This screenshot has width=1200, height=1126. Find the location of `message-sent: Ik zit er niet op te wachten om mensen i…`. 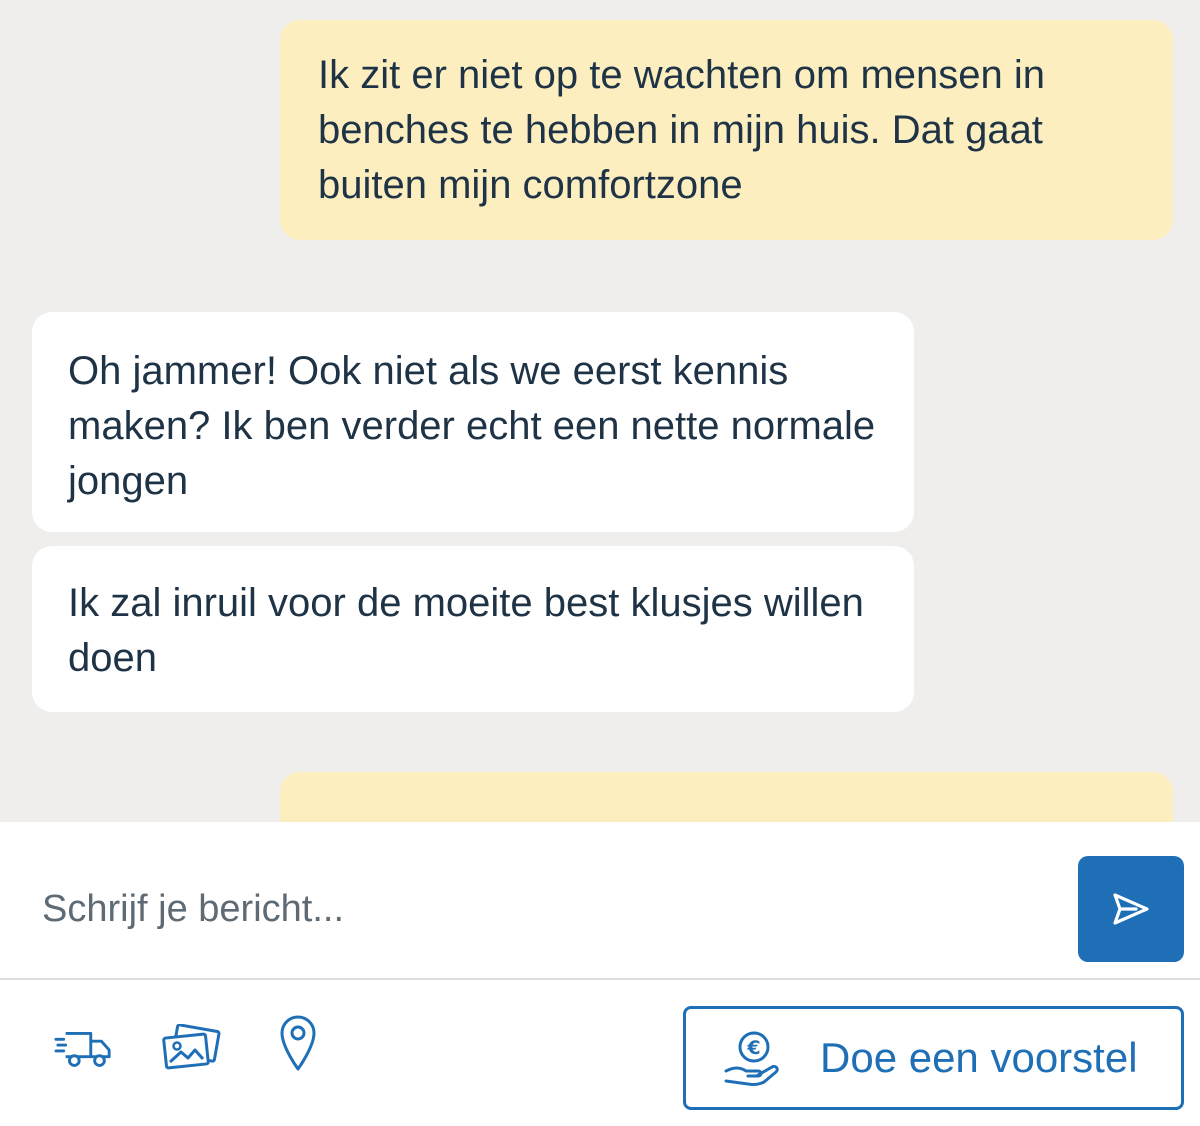

message-sent: Ik zit er niet op te wachten om mensen i… is located at coordinates (726, 130).